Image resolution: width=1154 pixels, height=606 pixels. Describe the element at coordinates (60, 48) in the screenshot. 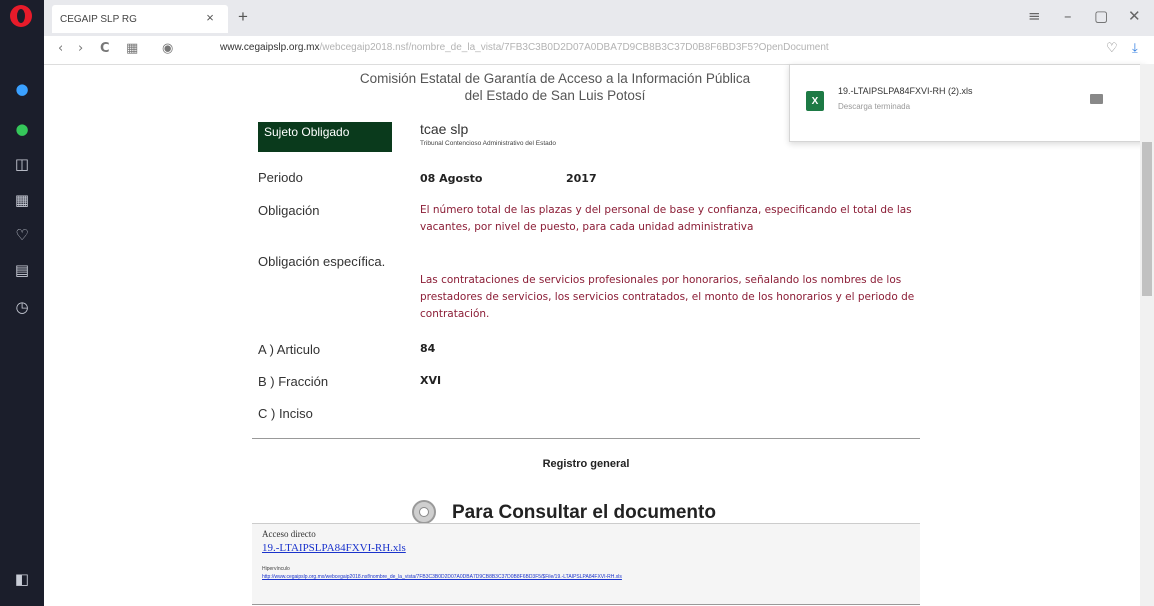

I see `back-icon: ‹` at that location.